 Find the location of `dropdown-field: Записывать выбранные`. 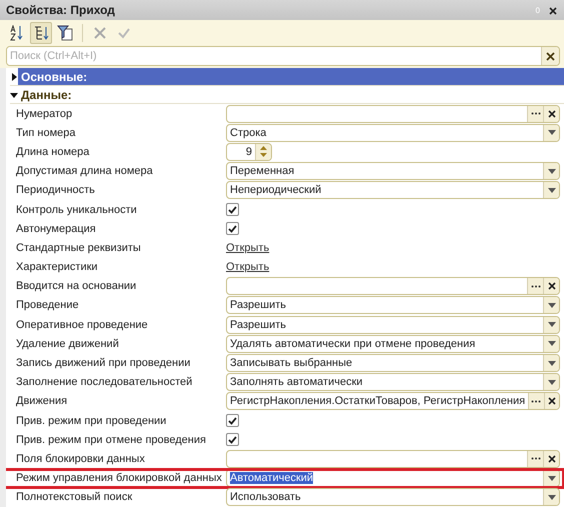

dropdown-field: Записывать выбранные is located at coordinates (393, 363).